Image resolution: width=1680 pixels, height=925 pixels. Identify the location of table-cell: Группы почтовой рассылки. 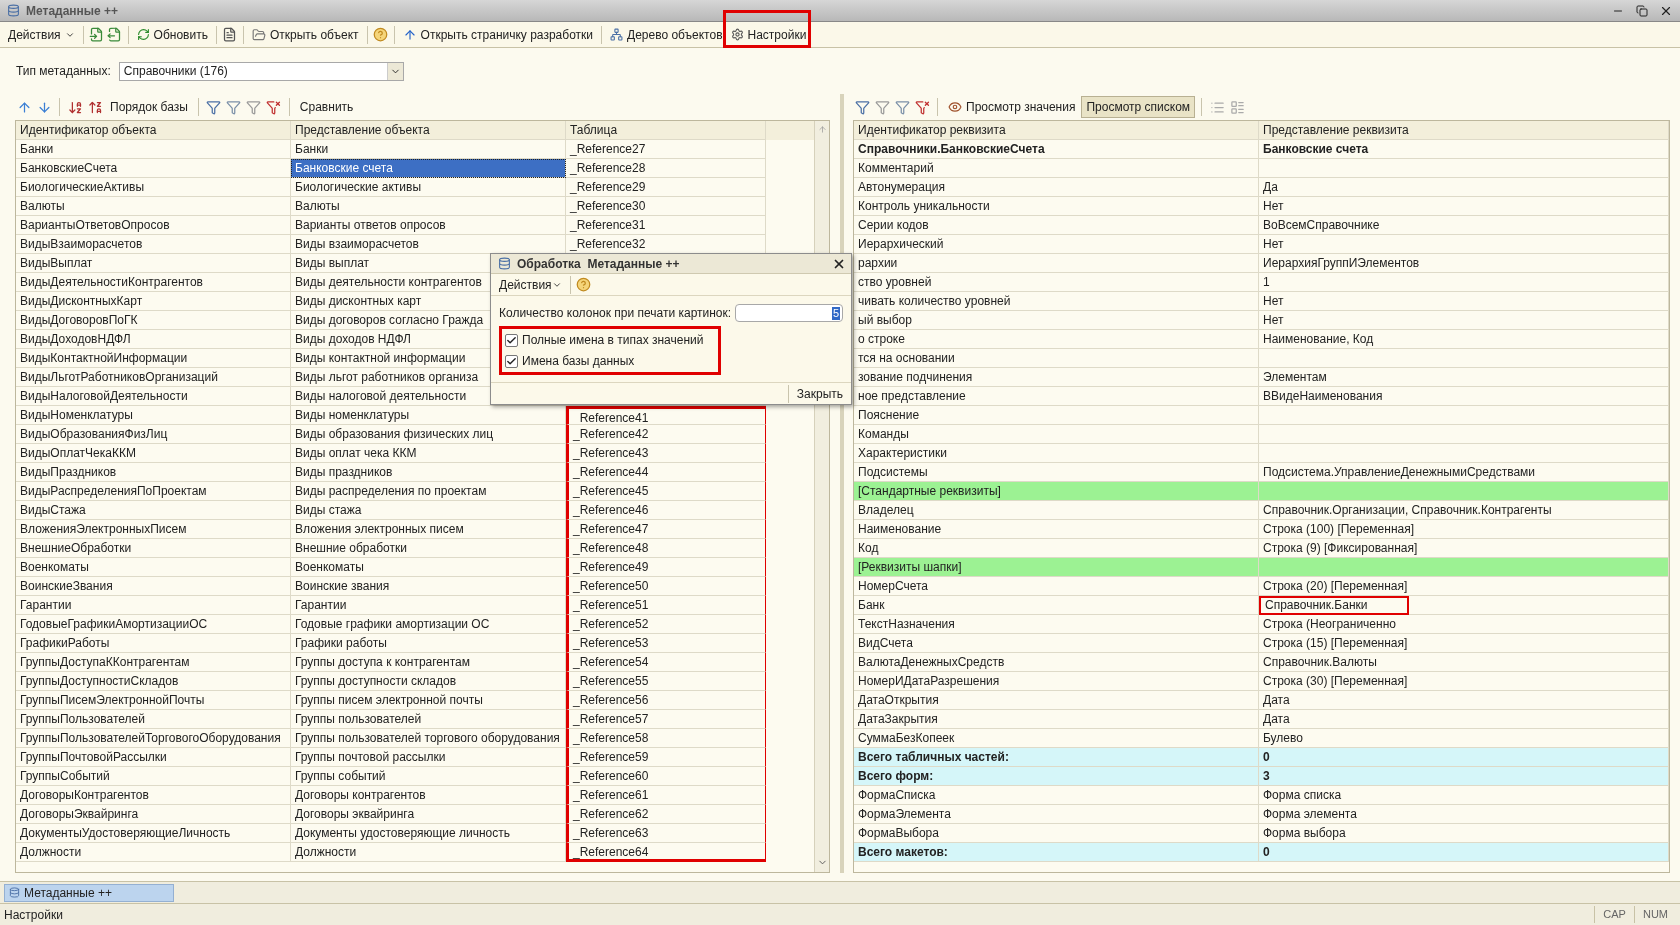
(428, 757).